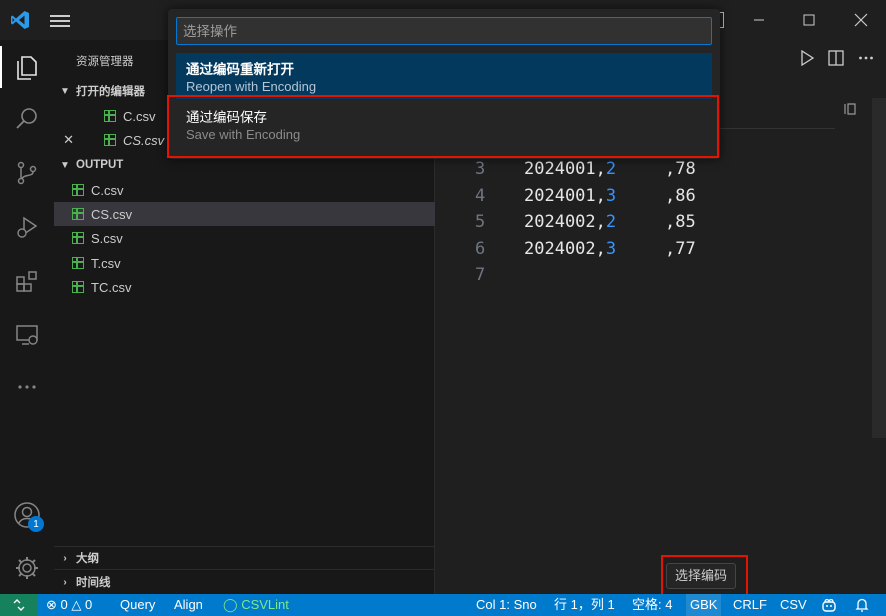 This screenshot has height=616, width=886. Describe the element at coordinates (137, 605) in the screenshot. I see `query-status: Query` at that location.